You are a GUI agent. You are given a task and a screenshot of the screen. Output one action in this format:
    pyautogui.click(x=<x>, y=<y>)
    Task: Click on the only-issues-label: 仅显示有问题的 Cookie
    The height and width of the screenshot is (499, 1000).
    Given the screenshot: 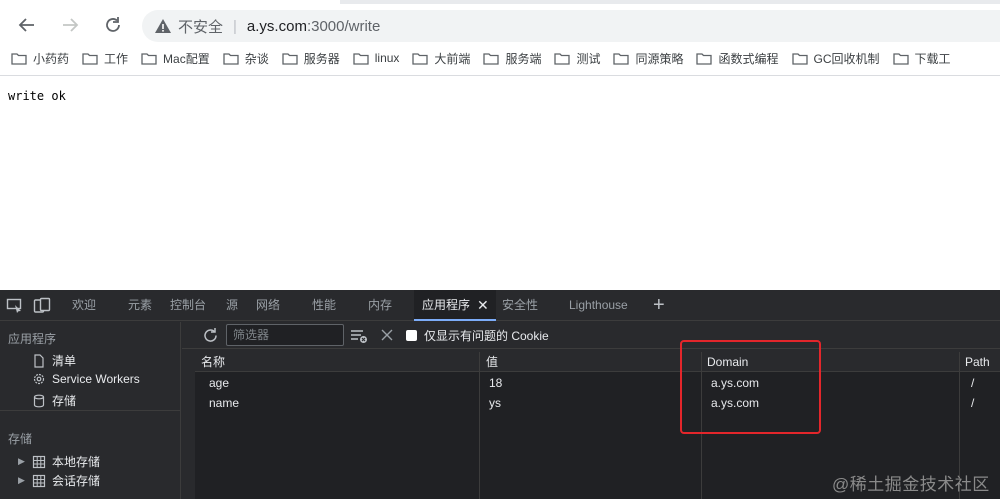 What is the action you would take?
    pyautogui.click(x=486, y=336)
    